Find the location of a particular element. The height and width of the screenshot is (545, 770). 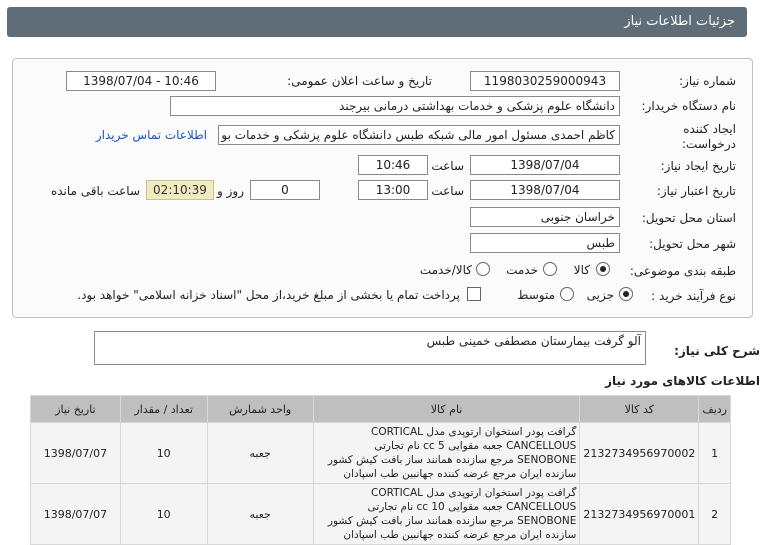

col-code: کد کالا is located at coordinates (639, 409).